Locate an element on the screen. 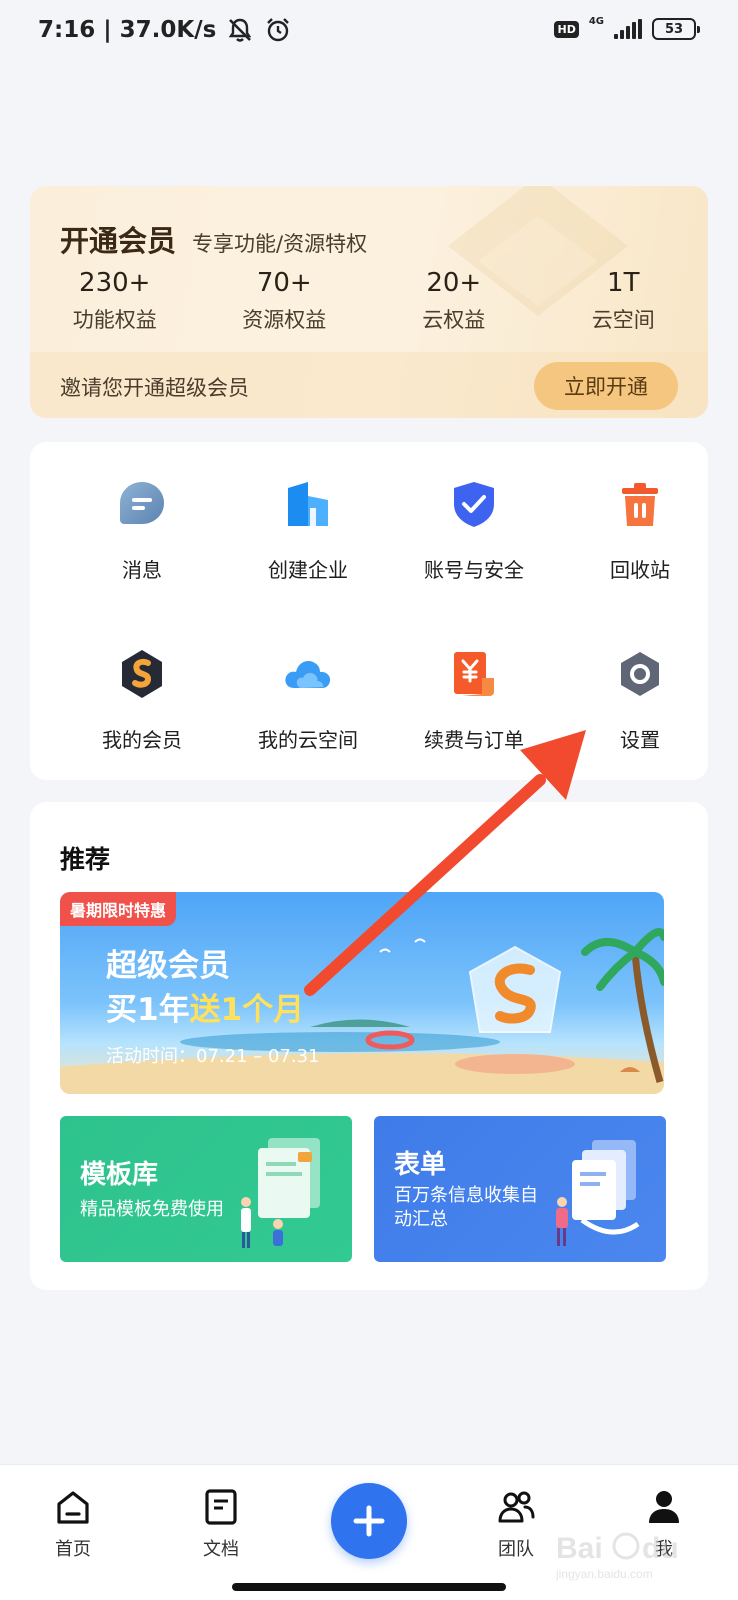 This screenshot has height=1600, width=738. grid-label: 消息 is located at coordinates (142, 570).